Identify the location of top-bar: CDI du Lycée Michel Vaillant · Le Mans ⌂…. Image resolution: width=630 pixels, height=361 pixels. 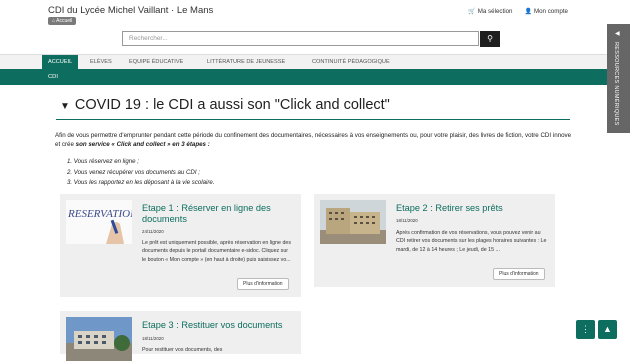
(315, 27).